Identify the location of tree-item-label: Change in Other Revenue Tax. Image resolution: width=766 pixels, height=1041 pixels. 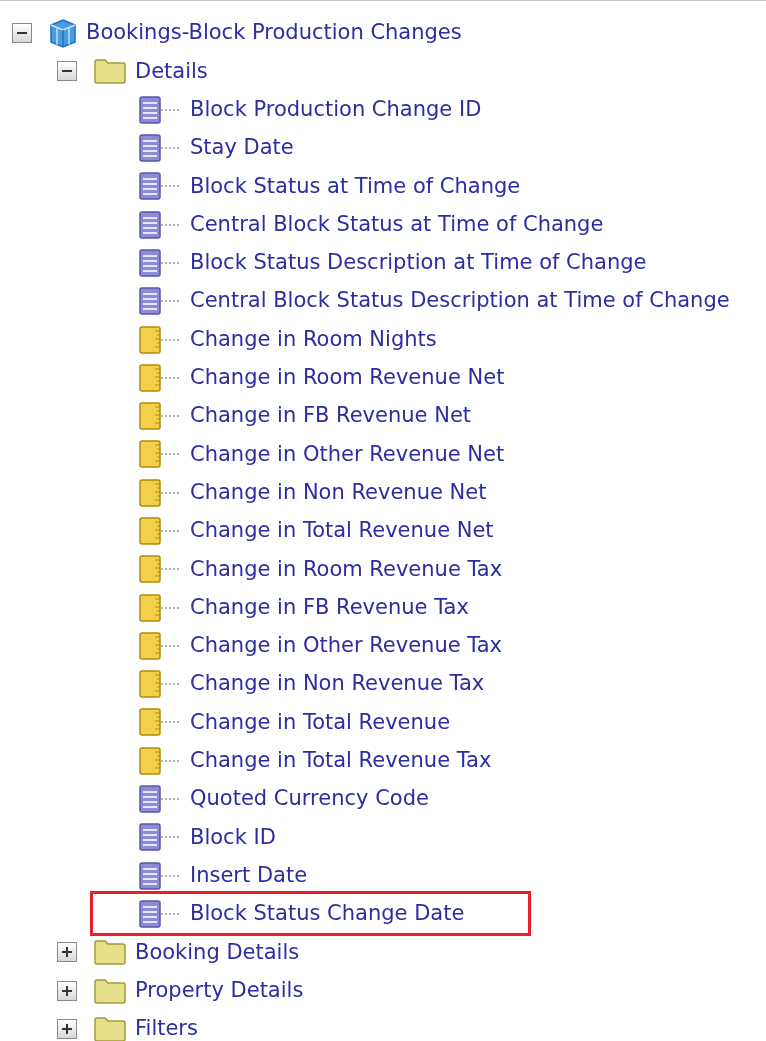
(346, 646).